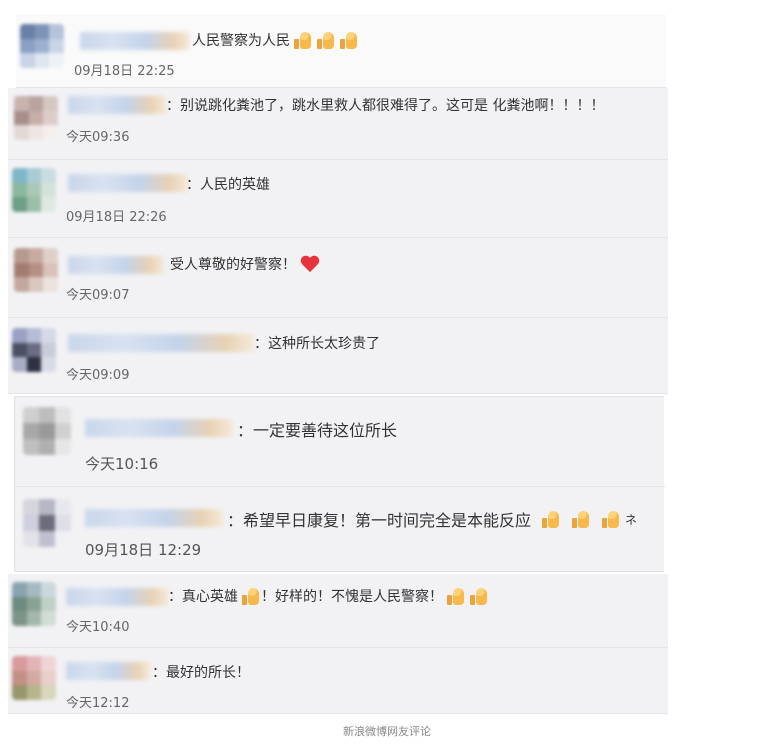 This screenshot has width=774, height=747. What do you see at coordinates (116, 217) in the screenshot?
I see `comment-time: 09月18日 22:26` at bounding box center [116, 217].